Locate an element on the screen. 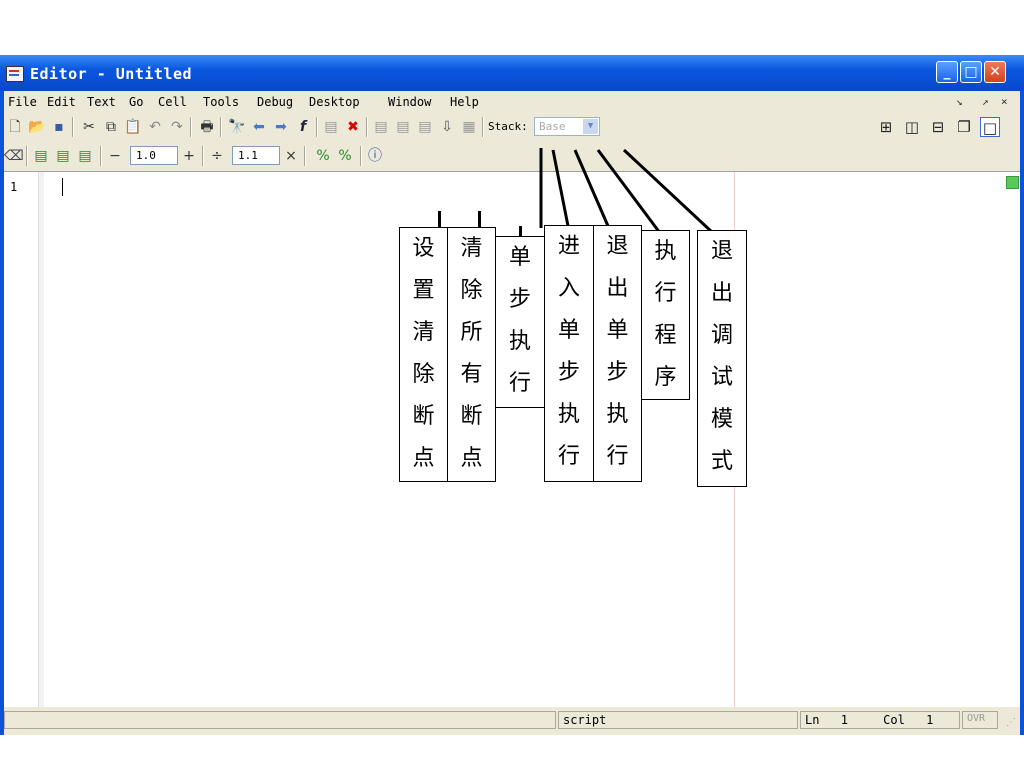 Image resolution: width=1024 pixels, height=768 pixels. new-file-icon: 🗋 is located at coordinates (15, 127).